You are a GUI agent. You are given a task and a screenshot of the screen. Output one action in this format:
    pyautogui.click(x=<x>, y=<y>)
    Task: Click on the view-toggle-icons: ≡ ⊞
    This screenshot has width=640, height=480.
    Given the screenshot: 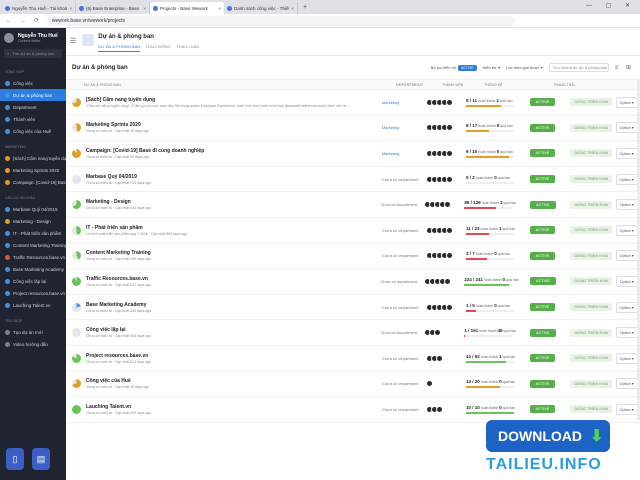 What is the action you would take?
    pyautogui.click(x=624, y=67)
    